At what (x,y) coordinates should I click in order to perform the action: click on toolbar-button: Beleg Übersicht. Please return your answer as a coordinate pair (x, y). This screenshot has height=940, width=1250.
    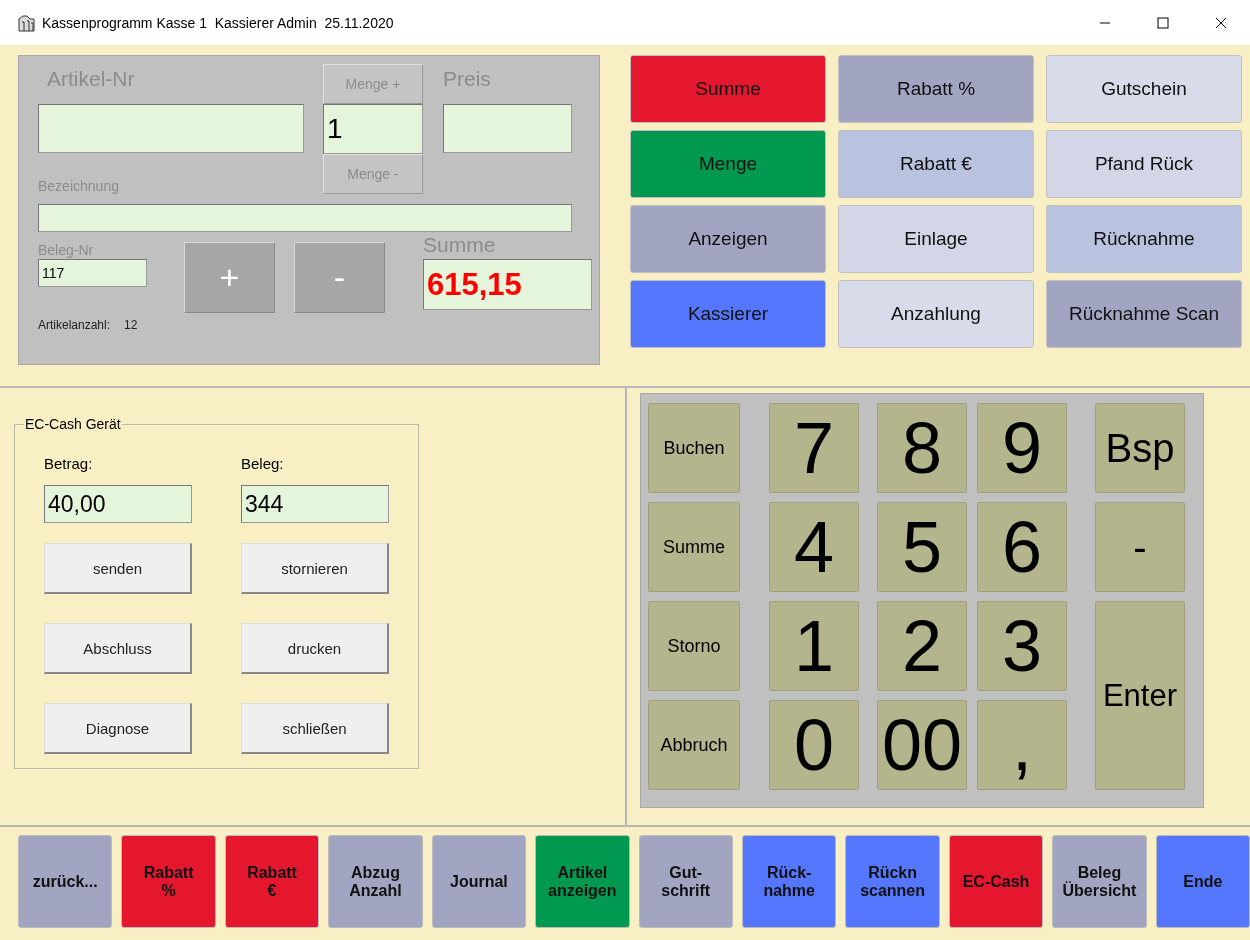
    Looking at the image, I should click on (1099, 881).